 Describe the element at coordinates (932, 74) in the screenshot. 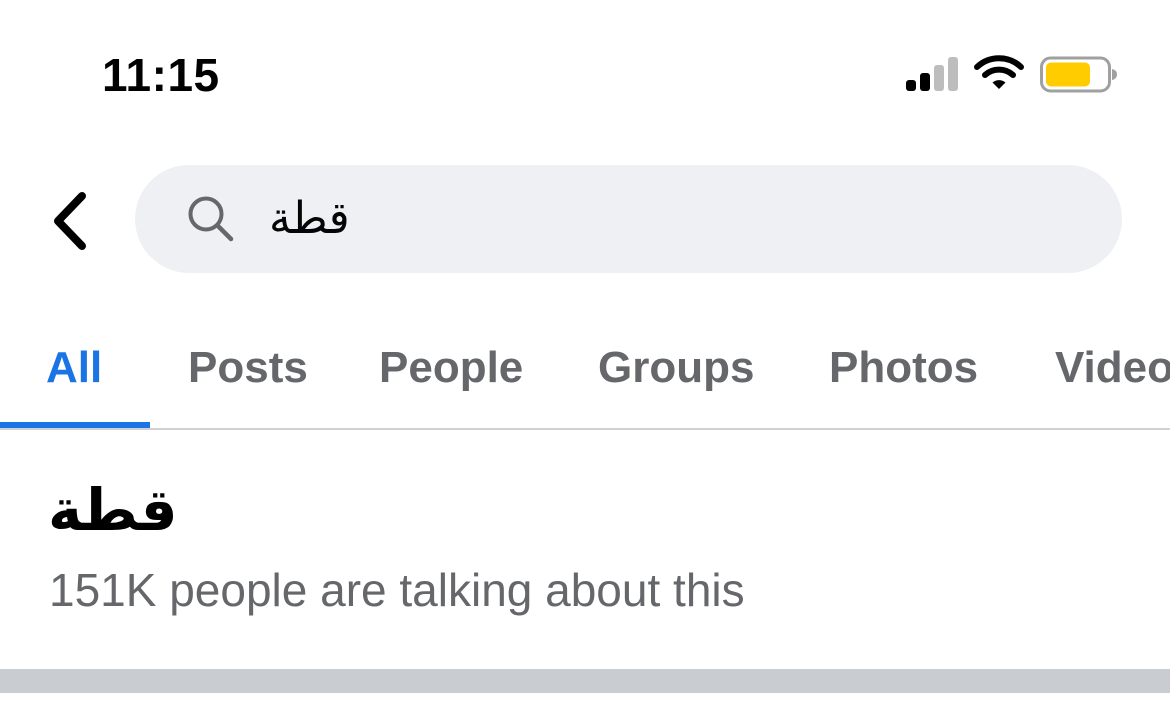

I see `cellular-signal-icon` at that location.